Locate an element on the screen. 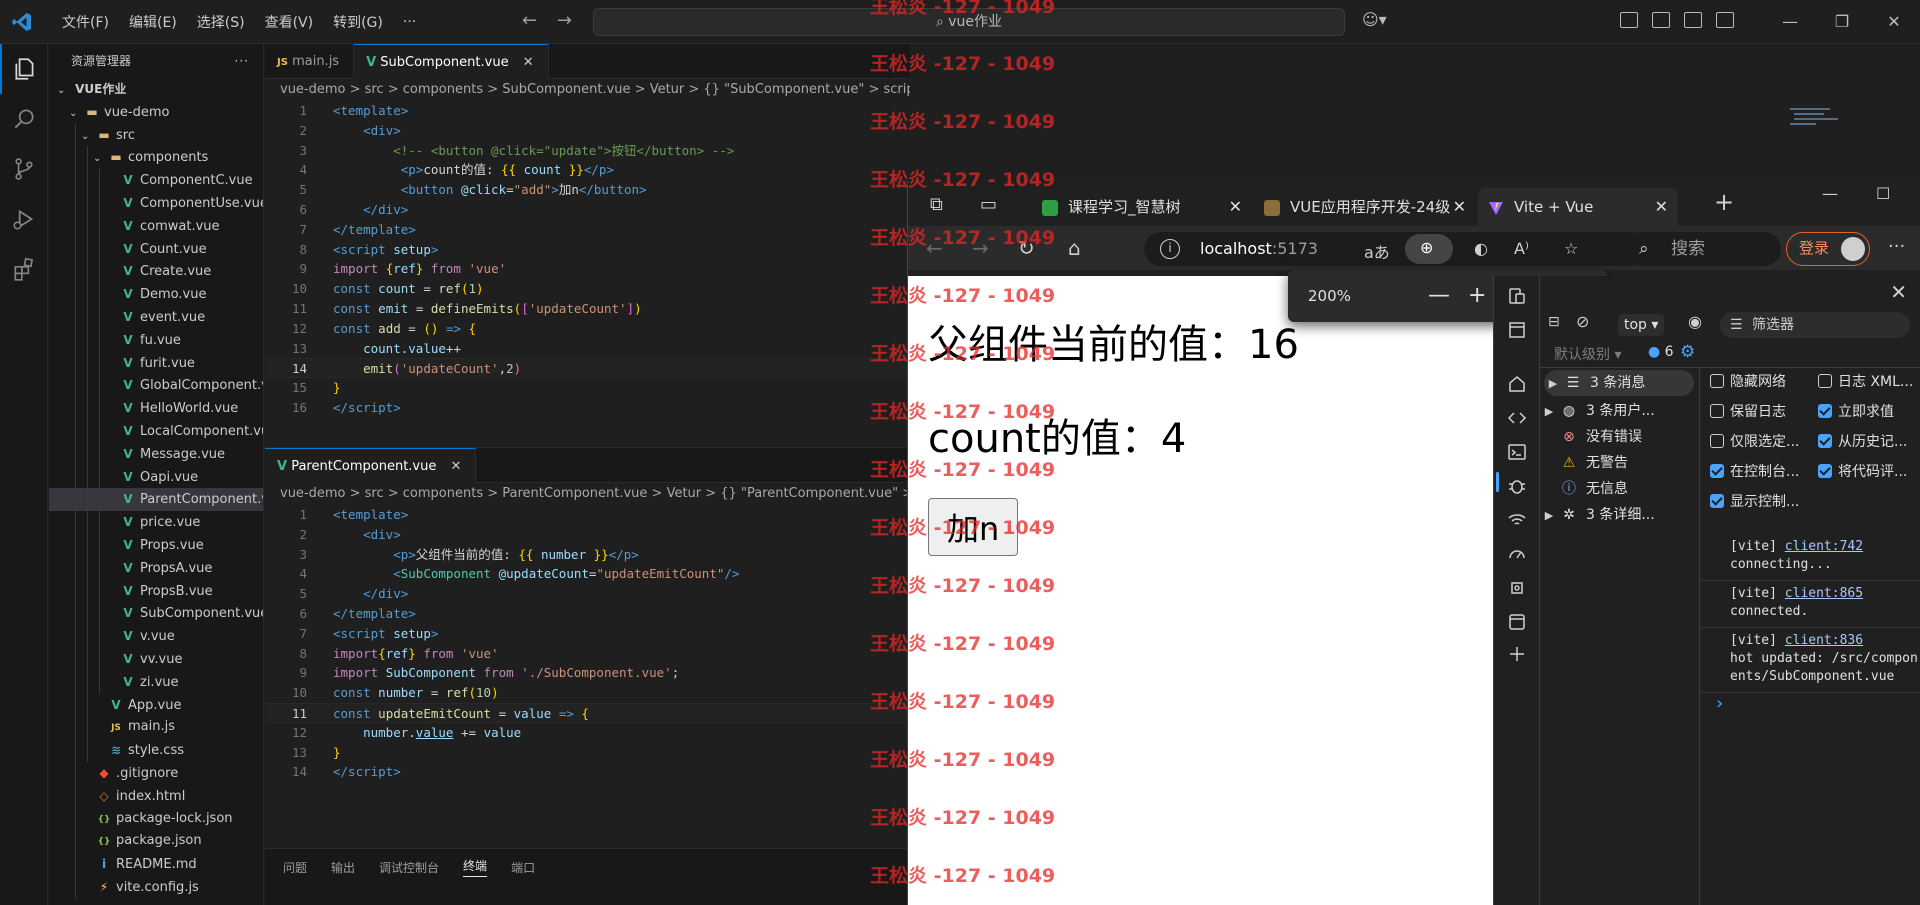  tree-file: Vzi.vue is located at coordinates (156, 682).